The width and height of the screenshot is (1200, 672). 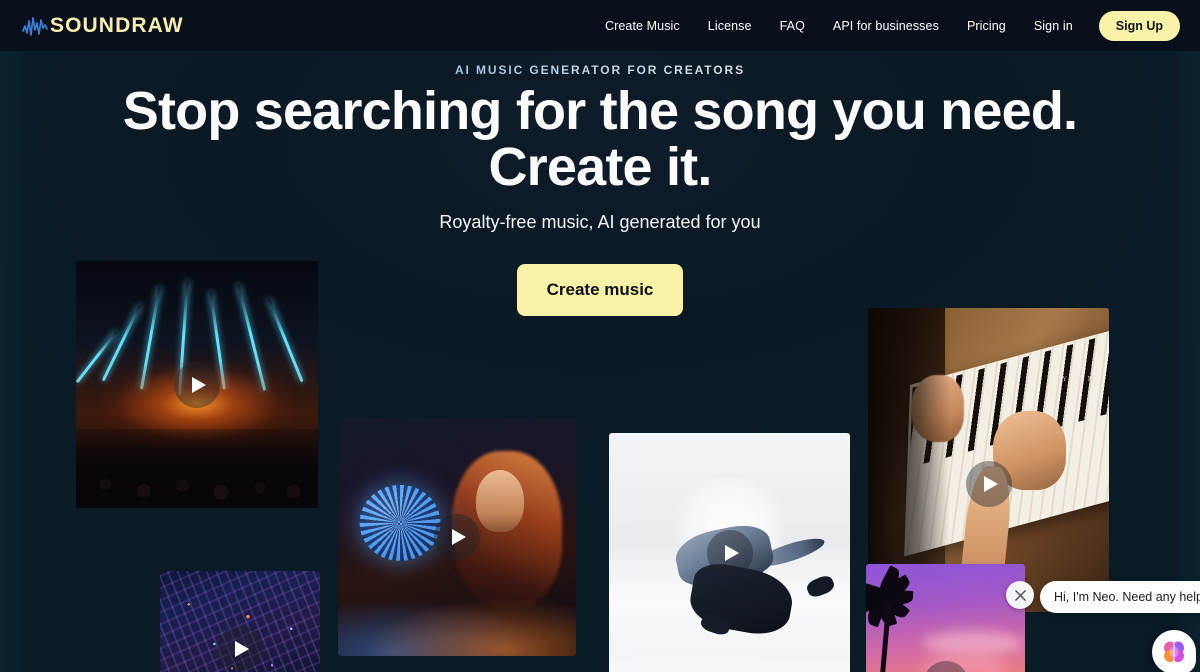 I want to click on gallery-tile-disco-ball, so click(x=457, y=537).